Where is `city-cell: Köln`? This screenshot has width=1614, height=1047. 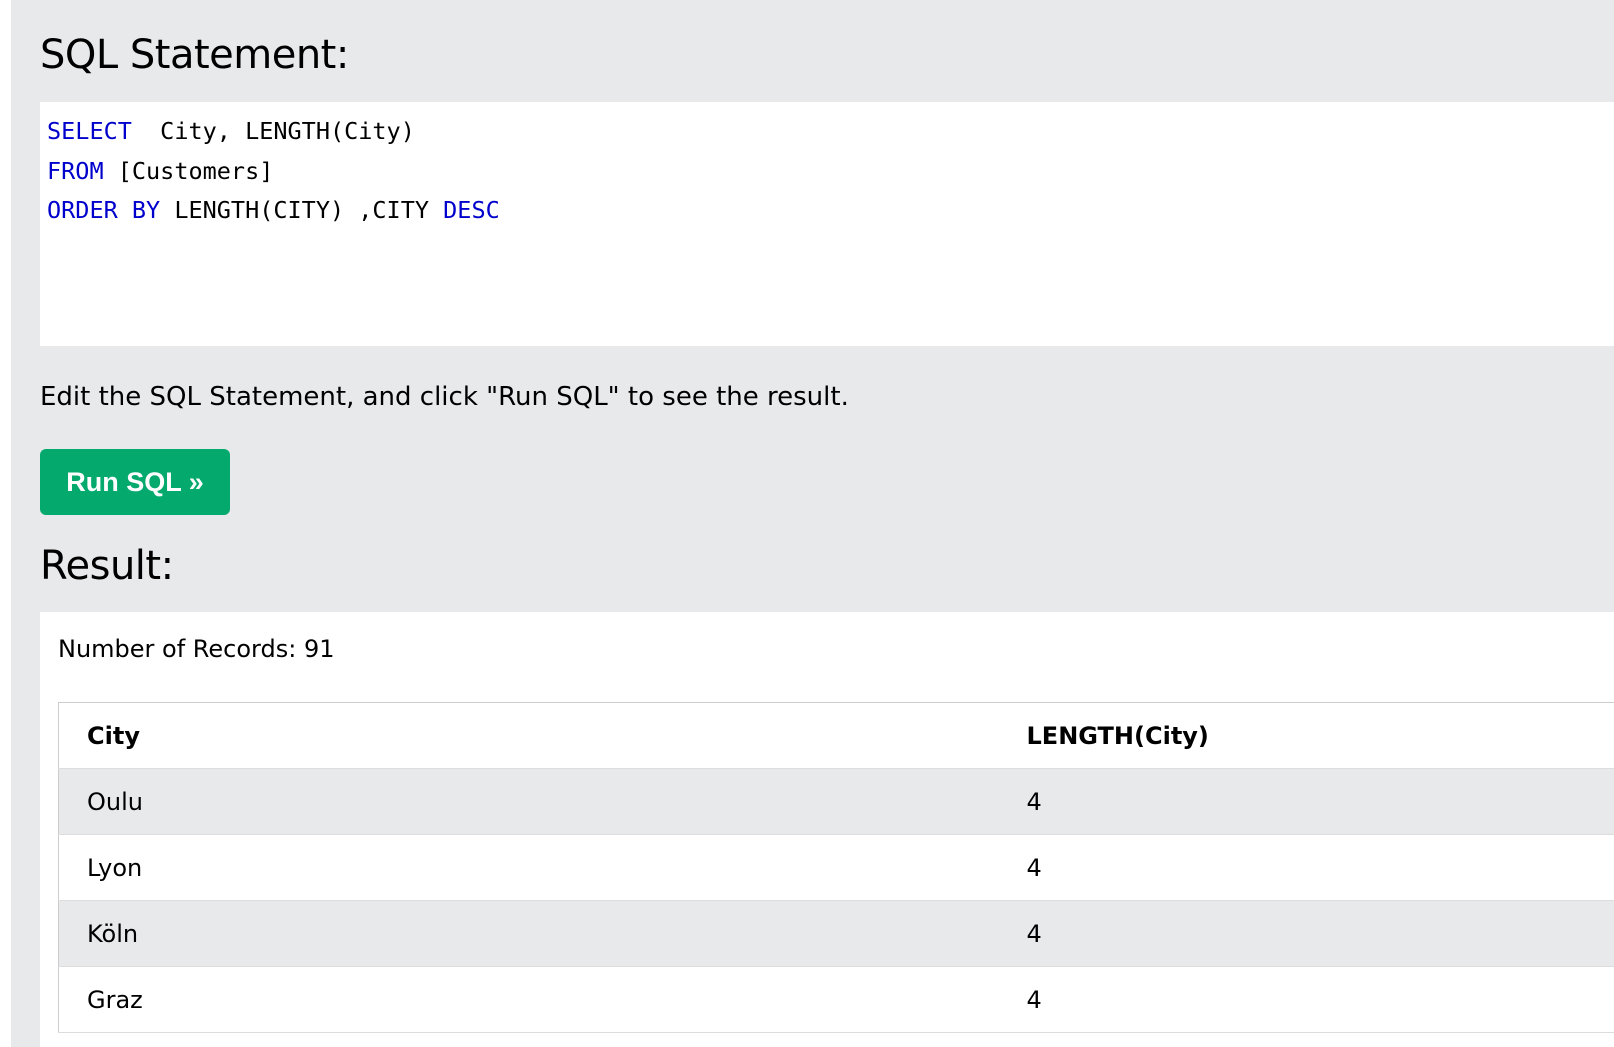 city-cell: Köln is located at coordinates (528, 933).